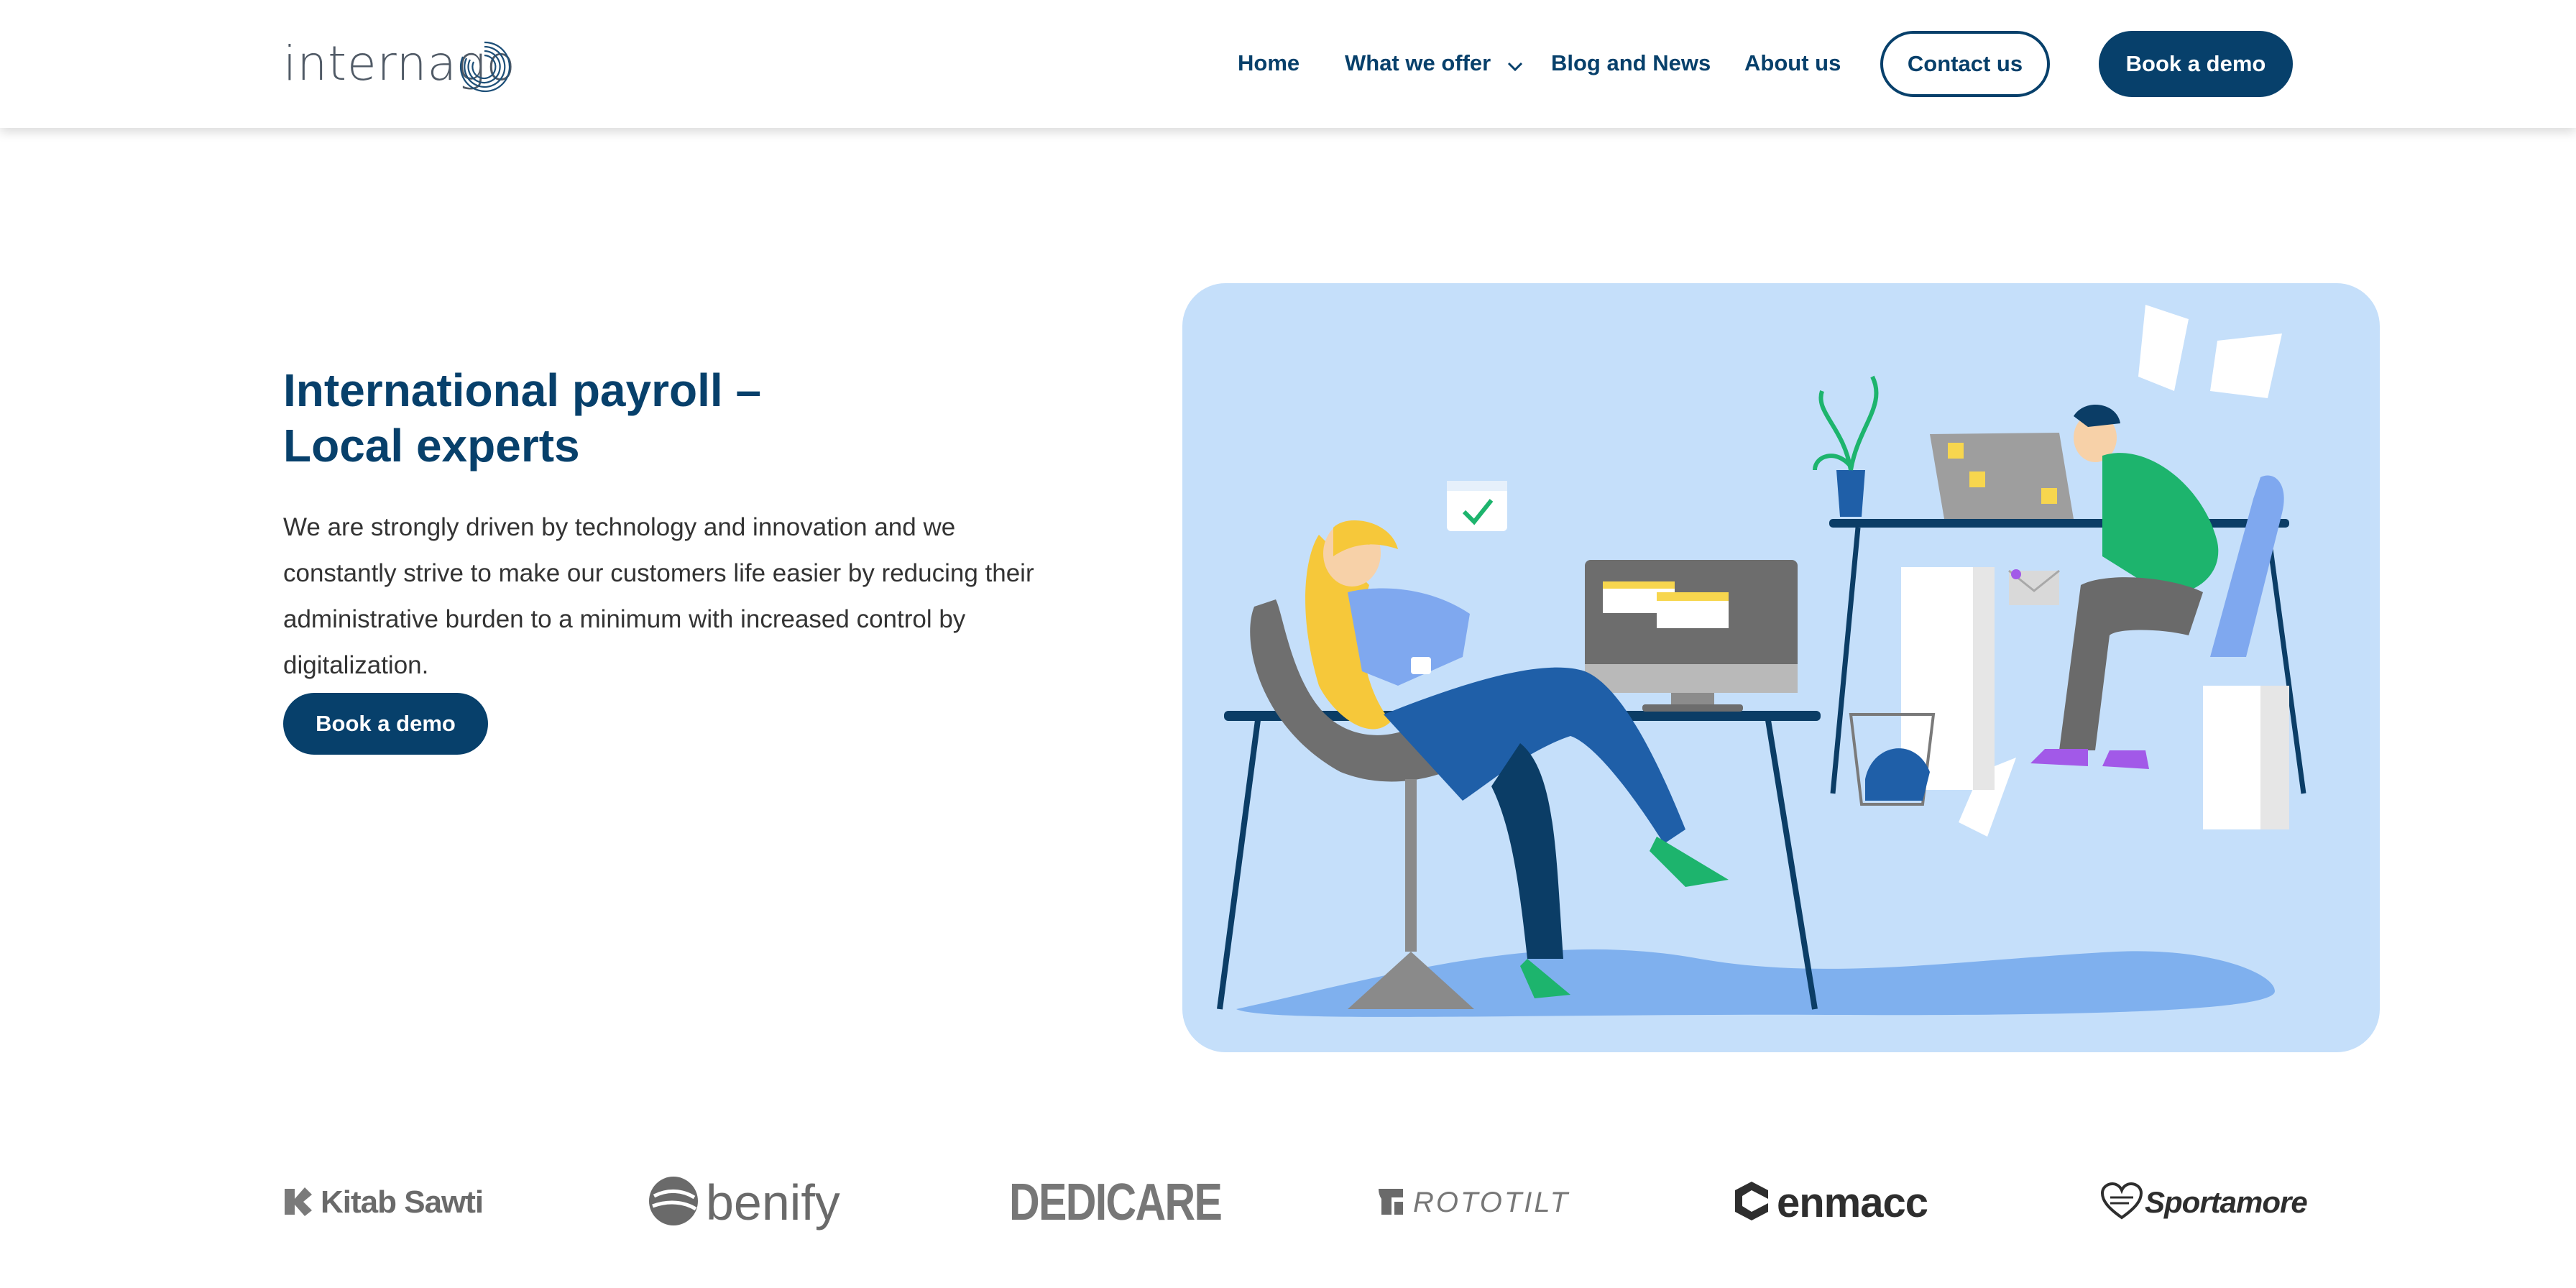 The image size is (2576, 1288). Describe the element at coordinates (773, 1202) in the screenshot. I see `brand-name: benify` at that location.